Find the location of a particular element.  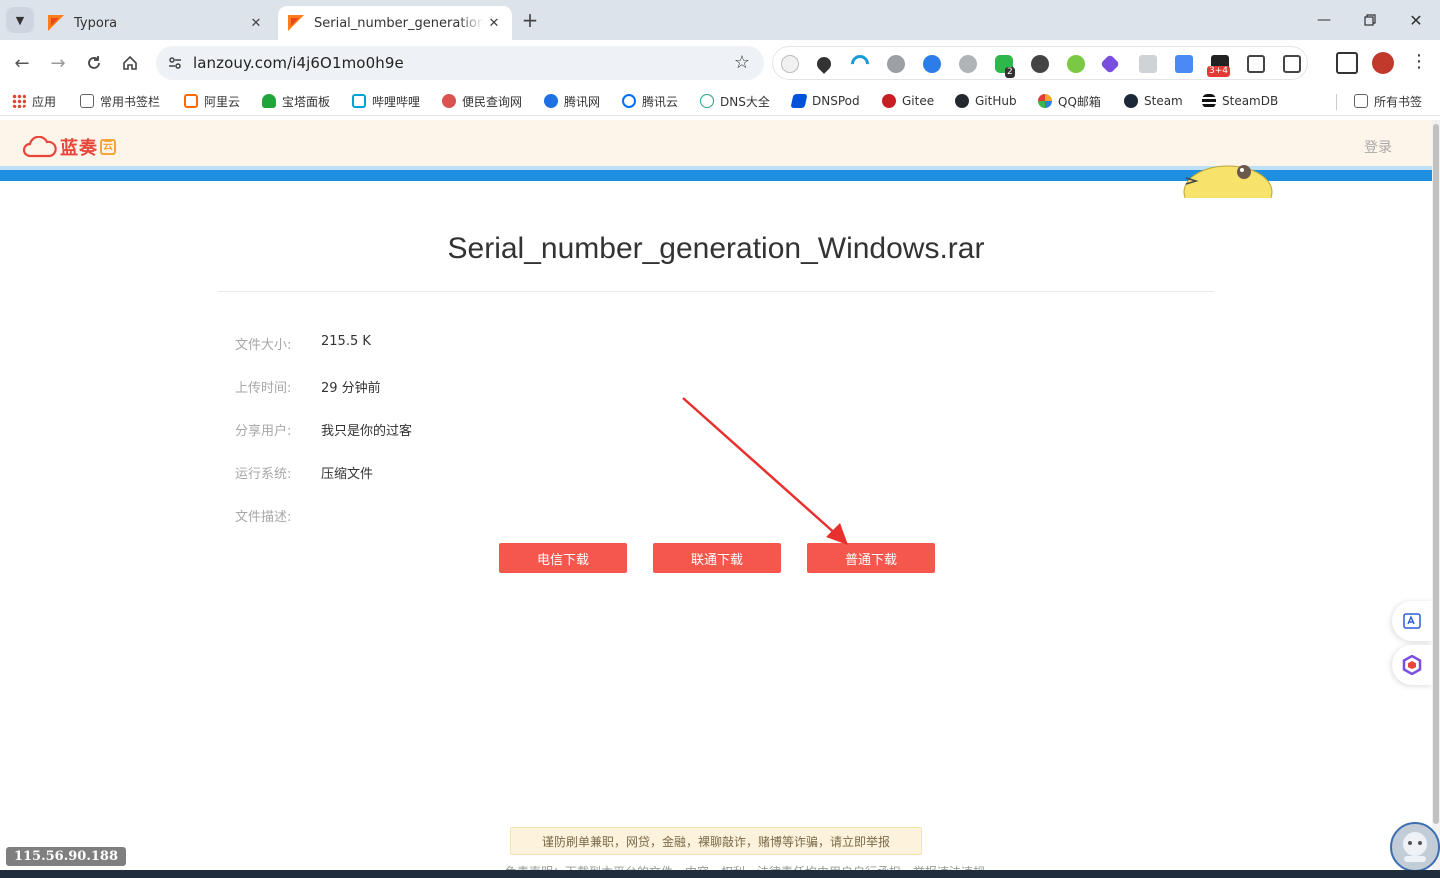

info-label: 文件描述: is located at coordinates (263, 517).